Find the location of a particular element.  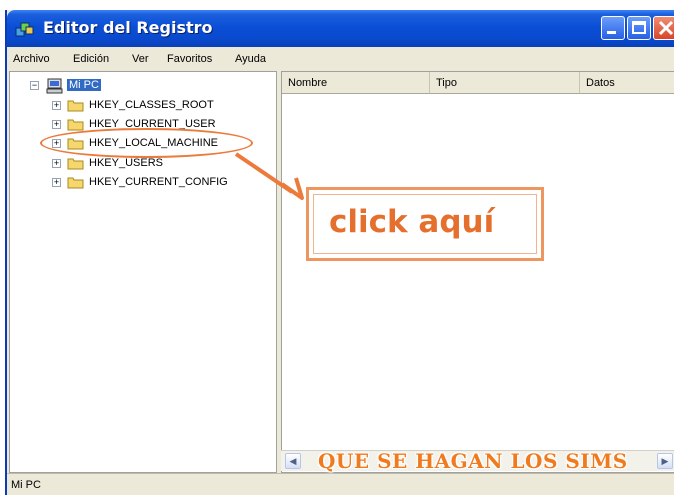

watermark-text: QUE SE HAGAN LOS SIMS is located at coordinates (473, 461).